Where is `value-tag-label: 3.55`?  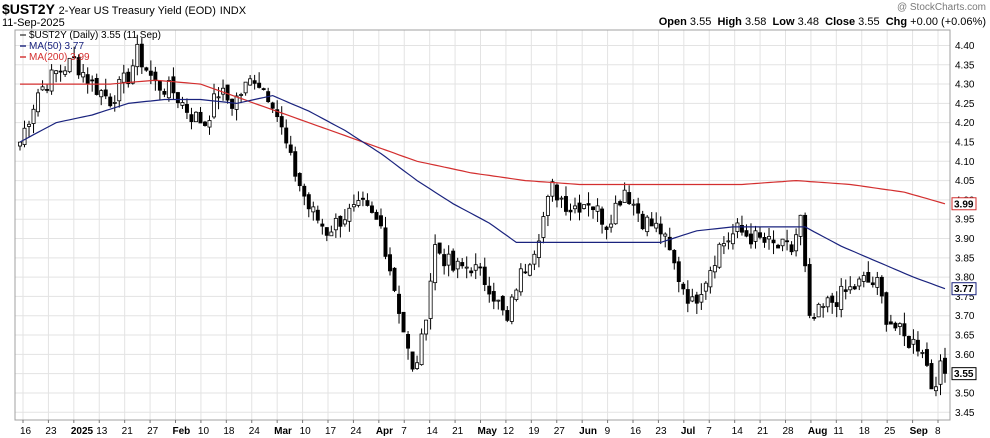 value-tag-label: 3.55 is located at coordinates (964, 374).